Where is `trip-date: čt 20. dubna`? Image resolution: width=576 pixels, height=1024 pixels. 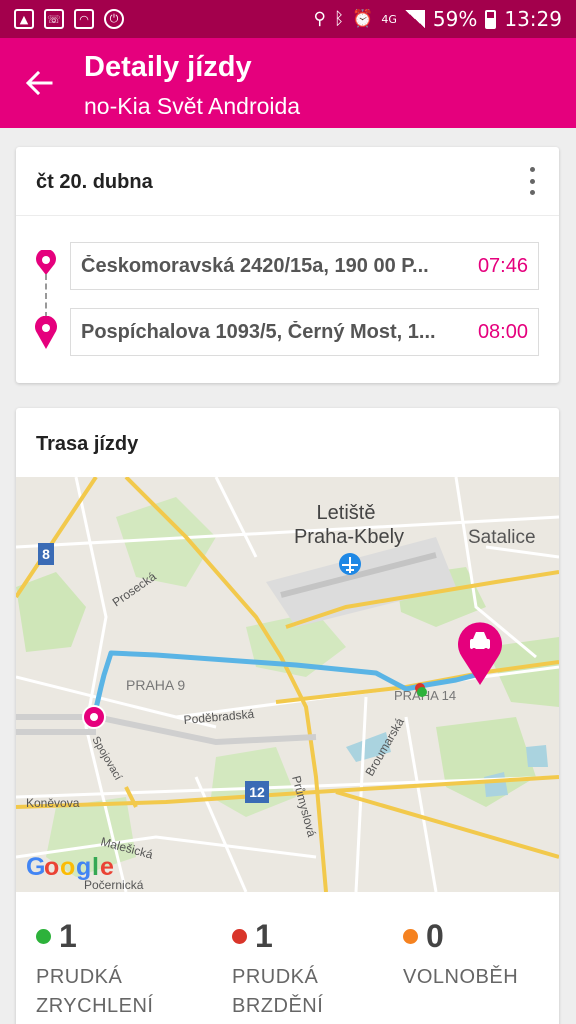
trip-date: čt 20. dubna is located at coordinates (94, 182).